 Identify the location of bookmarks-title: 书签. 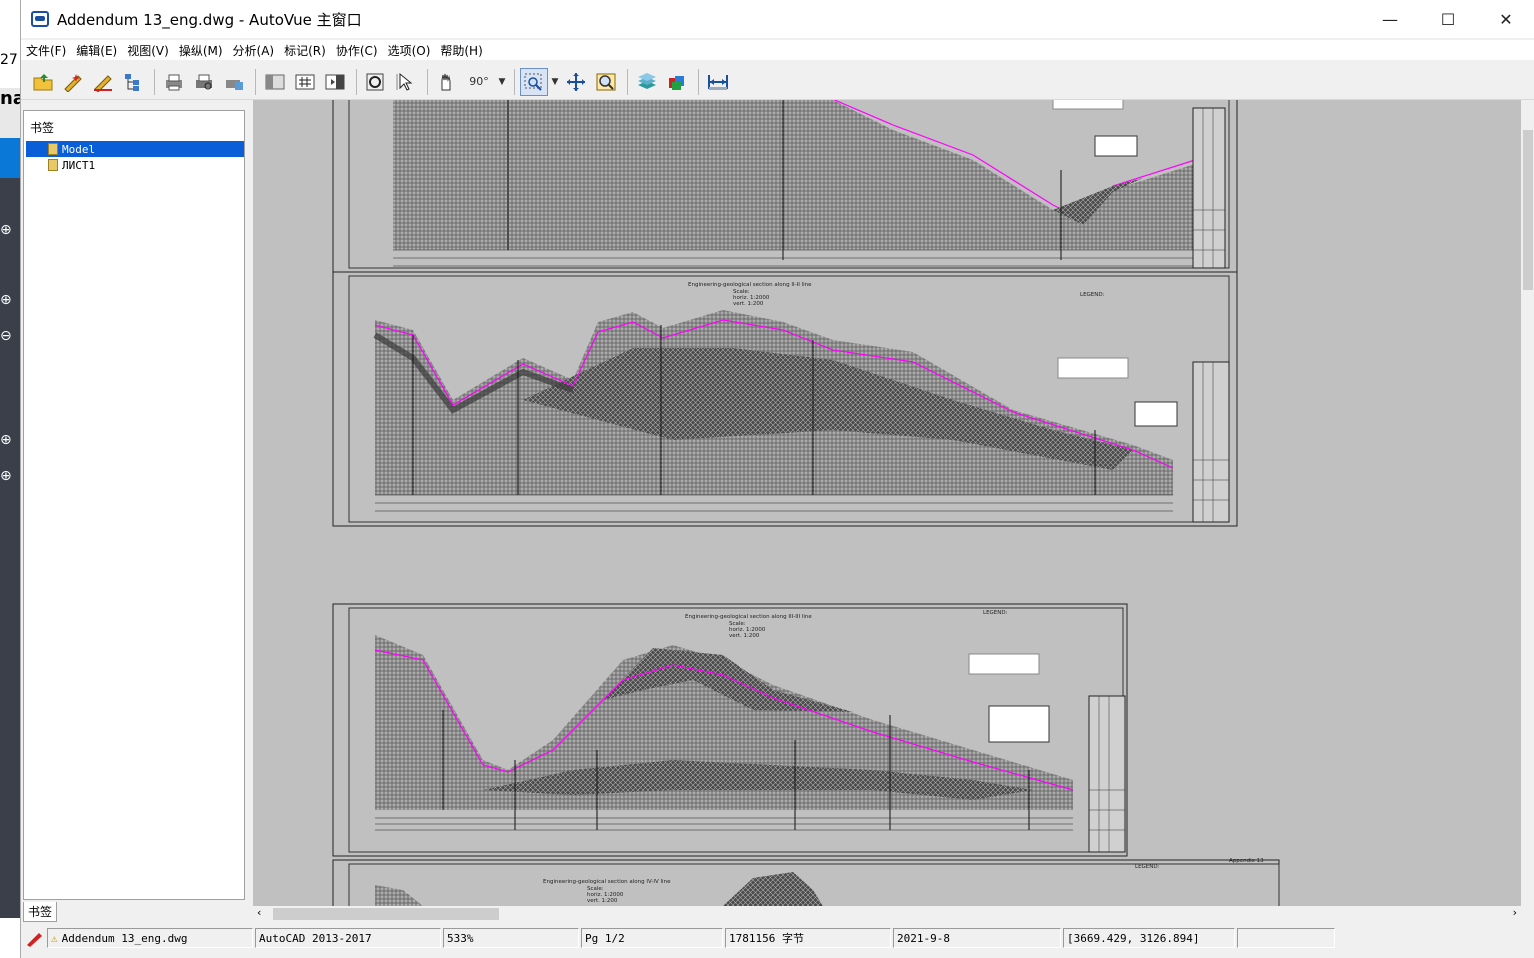
(42, 128).